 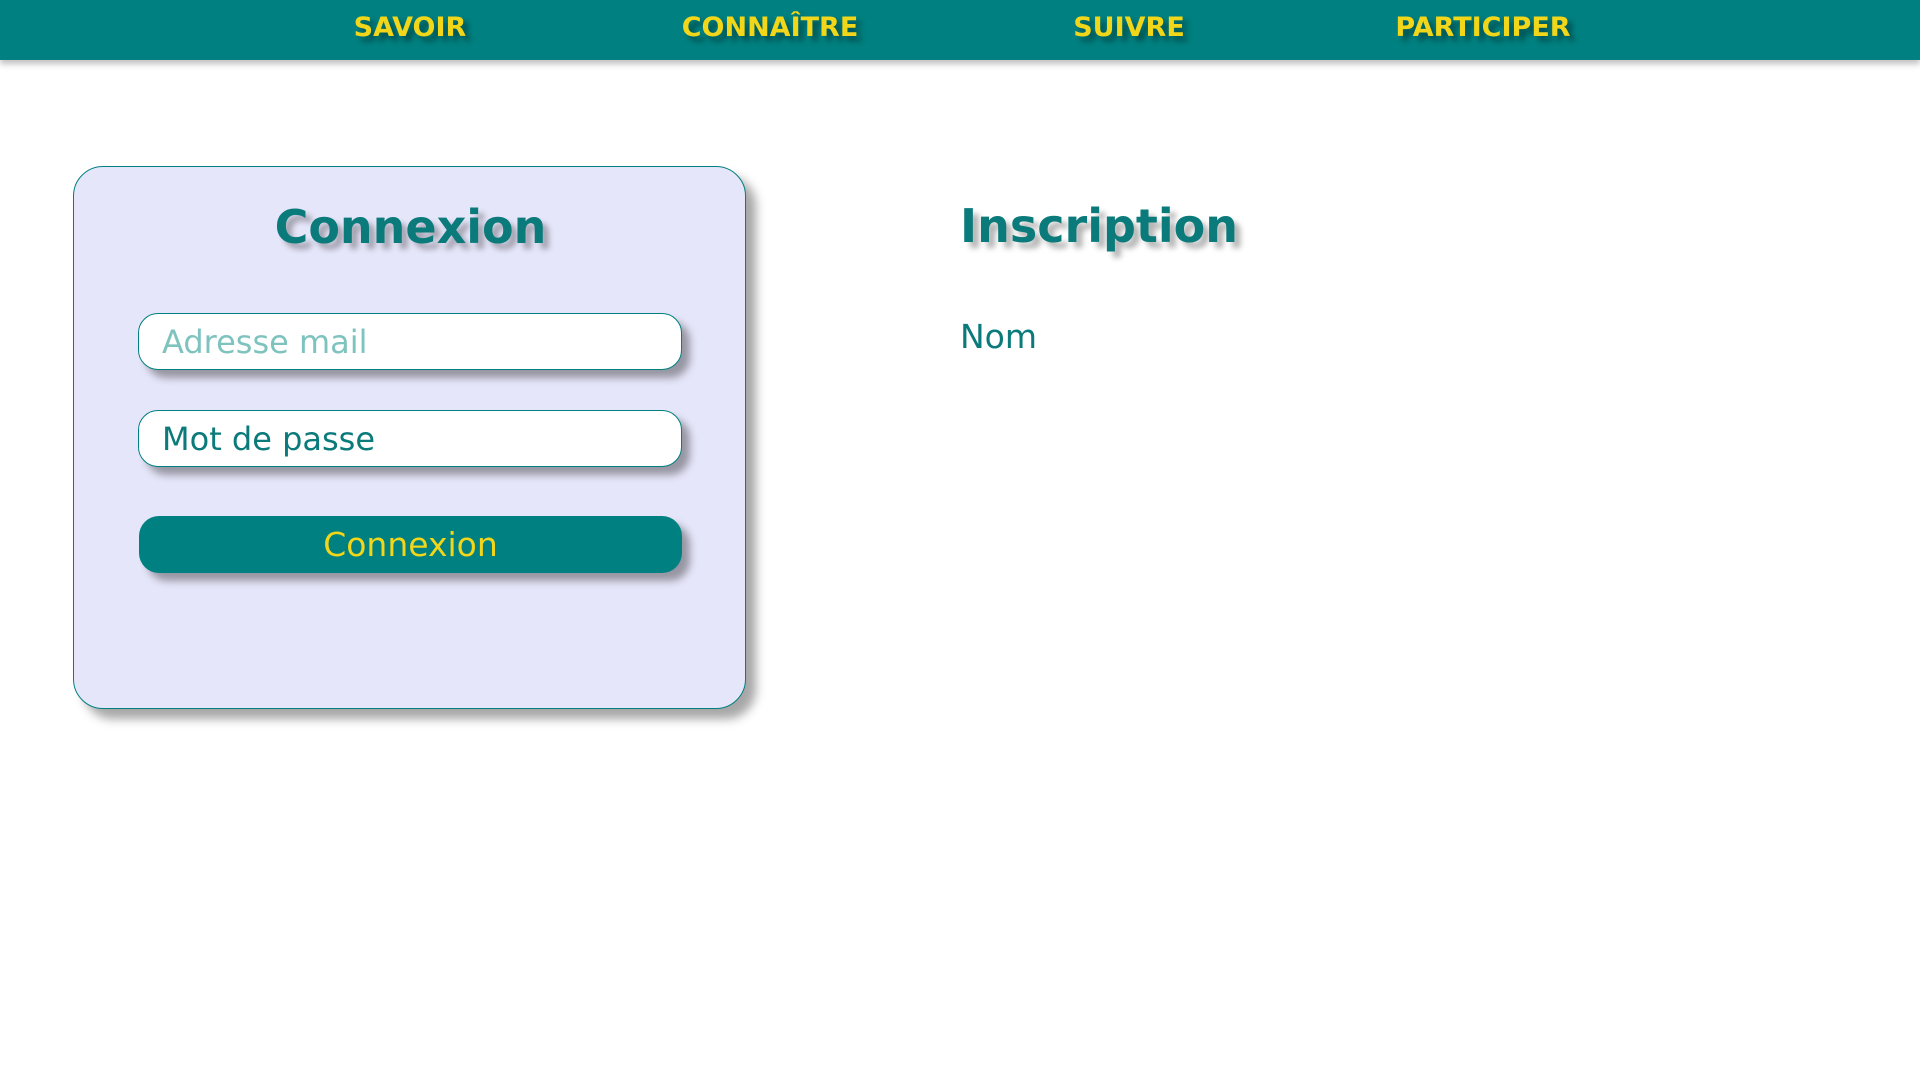 I want to click on email-field, so click(x=410, y=341).